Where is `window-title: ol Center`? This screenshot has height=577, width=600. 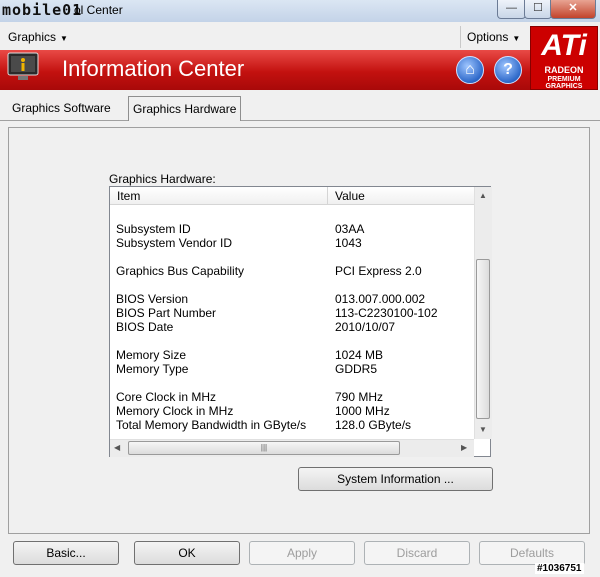 window-title: ol Center is located at coordinates (98, 10).